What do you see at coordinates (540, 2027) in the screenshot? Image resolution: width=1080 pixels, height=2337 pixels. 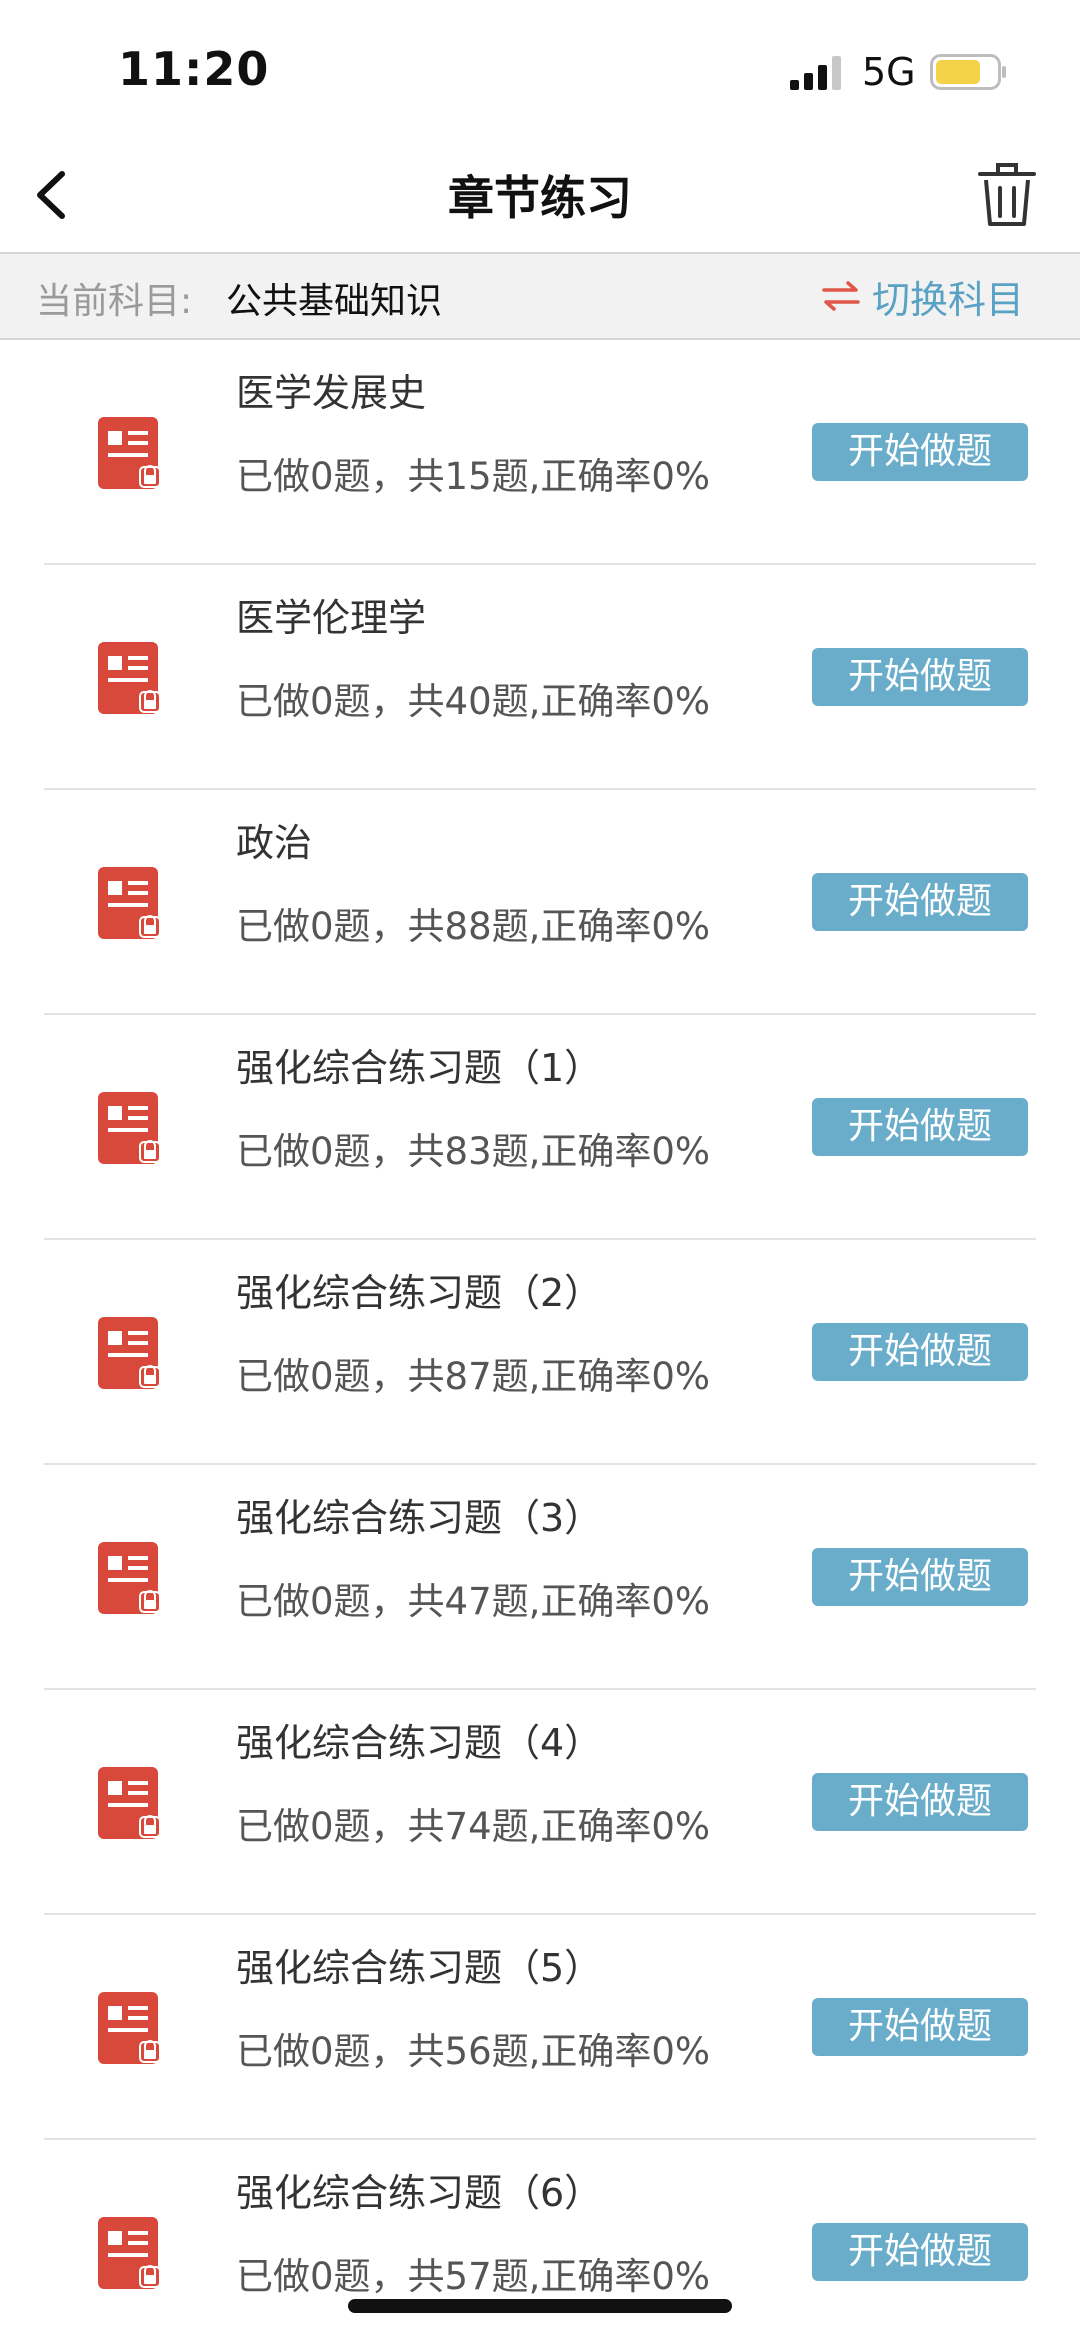 I see `chapter-item: 强化综合练习题（5） 已做0题，共56题,正确率0% 开始做题` at bounding box center [540, 2027].